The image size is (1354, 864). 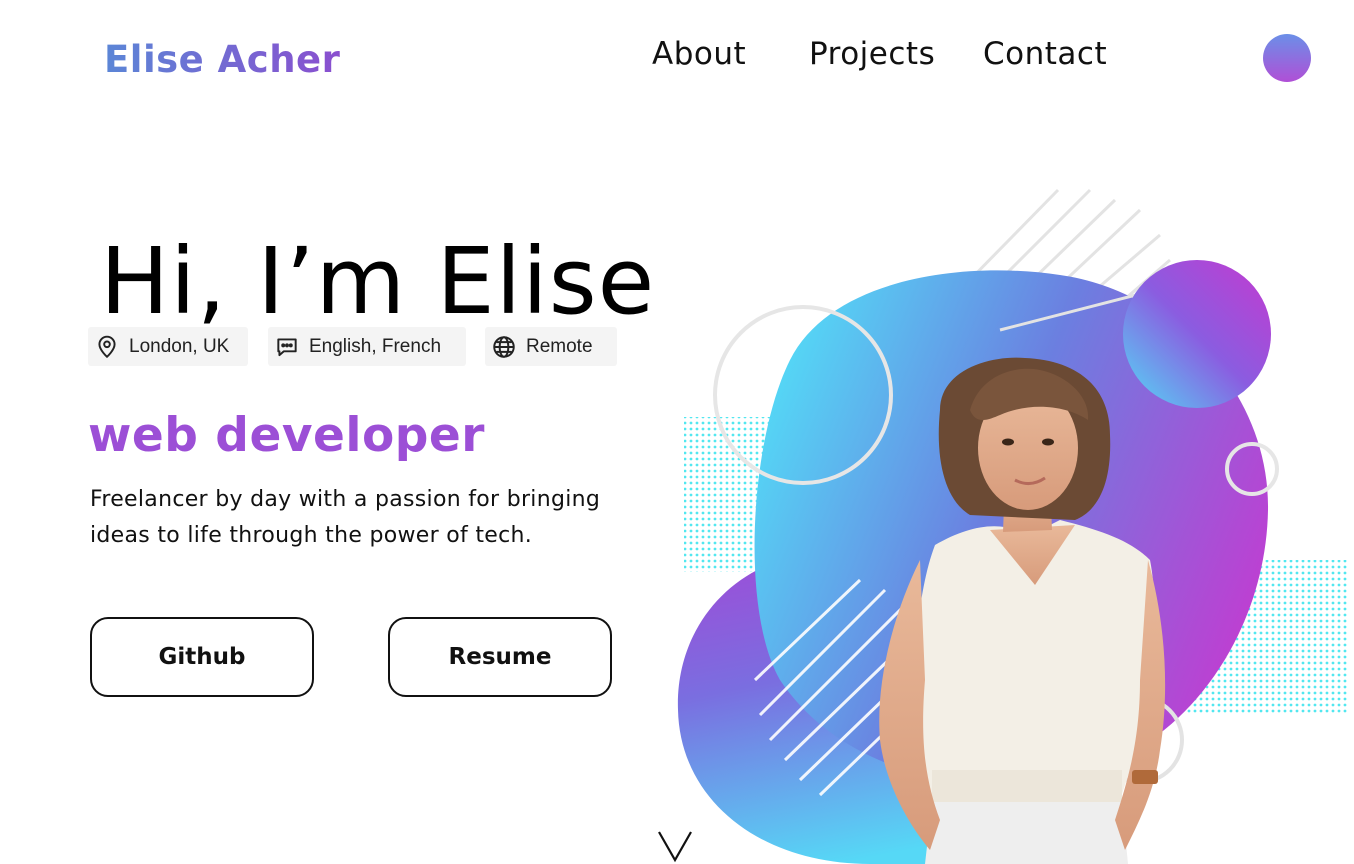 What do you see at coordinates (559, 346) in the screenshot?
I see `remote-label: Remote` at bounding box center [559, 346].